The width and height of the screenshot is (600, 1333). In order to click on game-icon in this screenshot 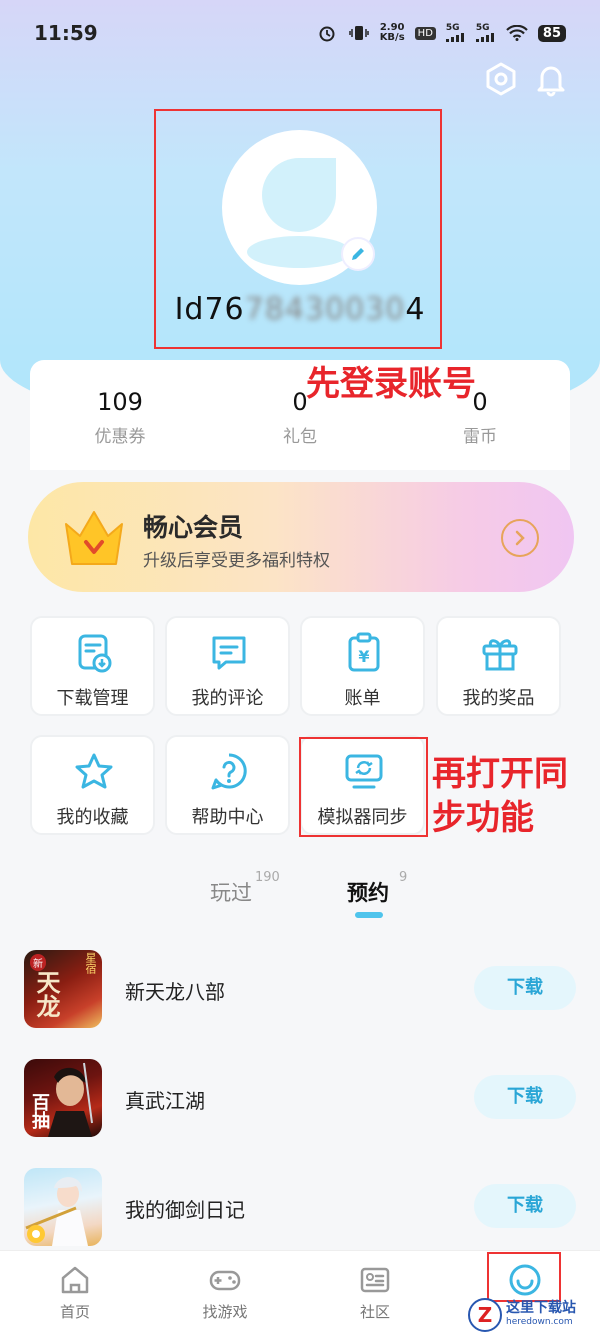, I will do `click(63, 1207)`.